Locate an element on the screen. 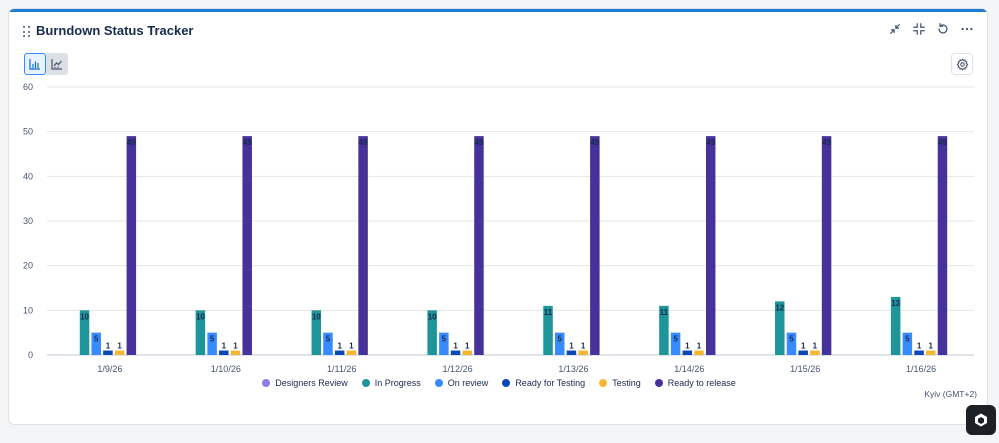 This screenshot has height=443, width=999. x-tick-label: 1/16/26 is located at coordinates (921, 369).